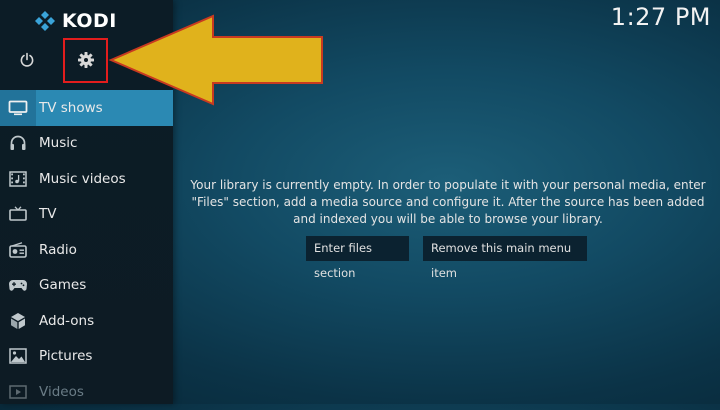  What do you see at coordinates (61, 391) in the screenshot?
I see `menu-item-label: Videos` at bounding box center [61, 391].